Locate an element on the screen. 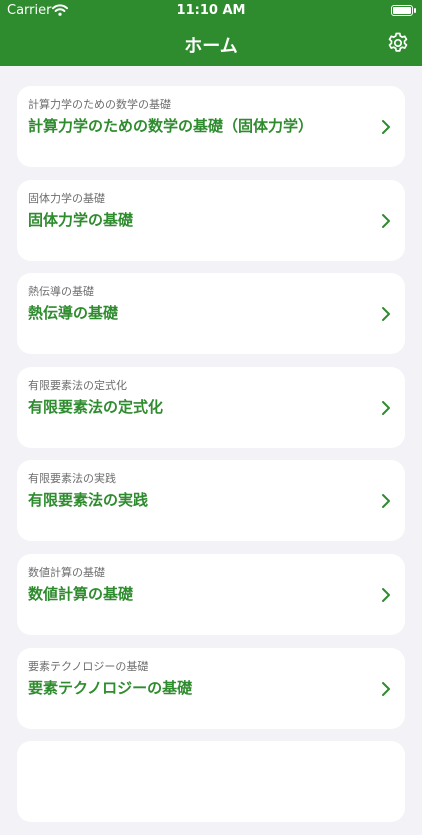 Image resolution: width=422 pixels, height=835 pixels. item-title: 熱伝導の基礎 is located at coordinates (73, 313).